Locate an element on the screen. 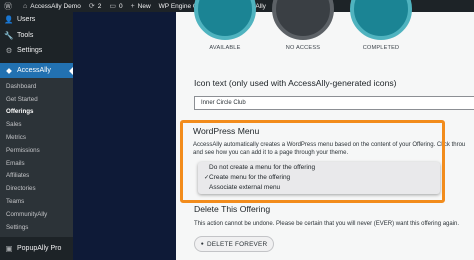 The width and height of the screenshot is (474, 260). status-no-access: NO ACCESS is located at coordinates (303, 48).